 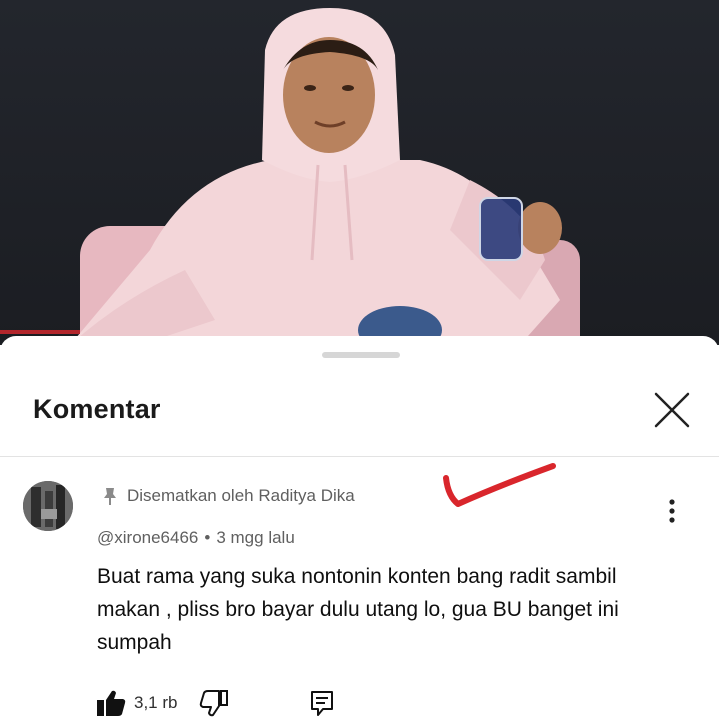 I want to click on pin-icon, so click(x=110, y=496).